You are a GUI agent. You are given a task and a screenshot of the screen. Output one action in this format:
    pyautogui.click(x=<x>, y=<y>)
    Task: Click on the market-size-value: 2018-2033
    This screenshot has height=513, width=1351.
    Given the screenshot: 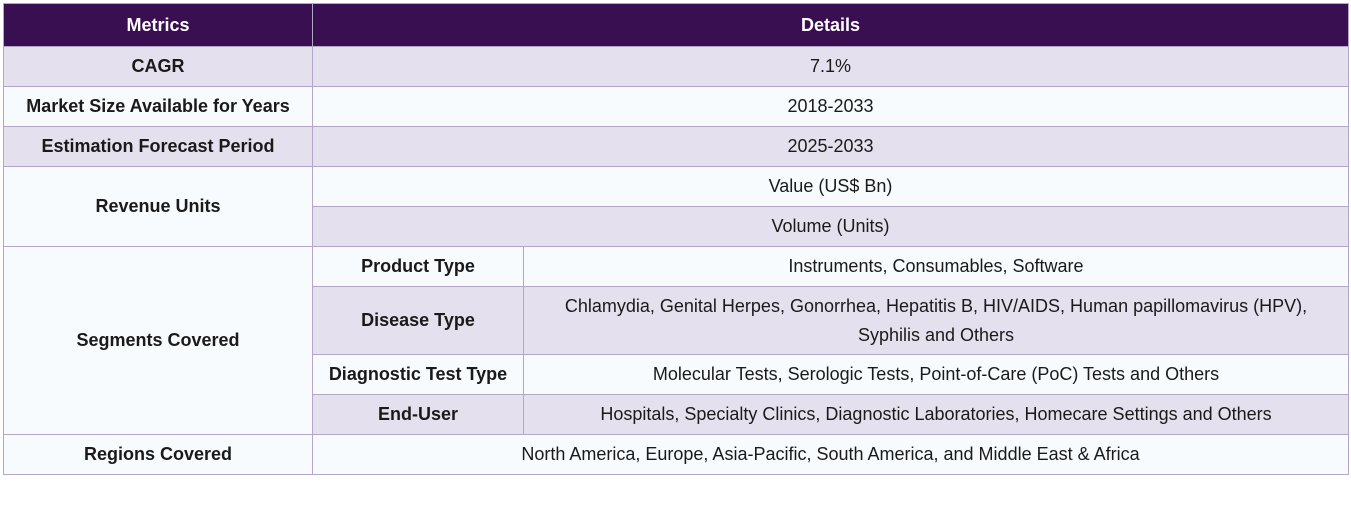 What is the action you would take?
    pyautogui.click(x=830, y=106)
    